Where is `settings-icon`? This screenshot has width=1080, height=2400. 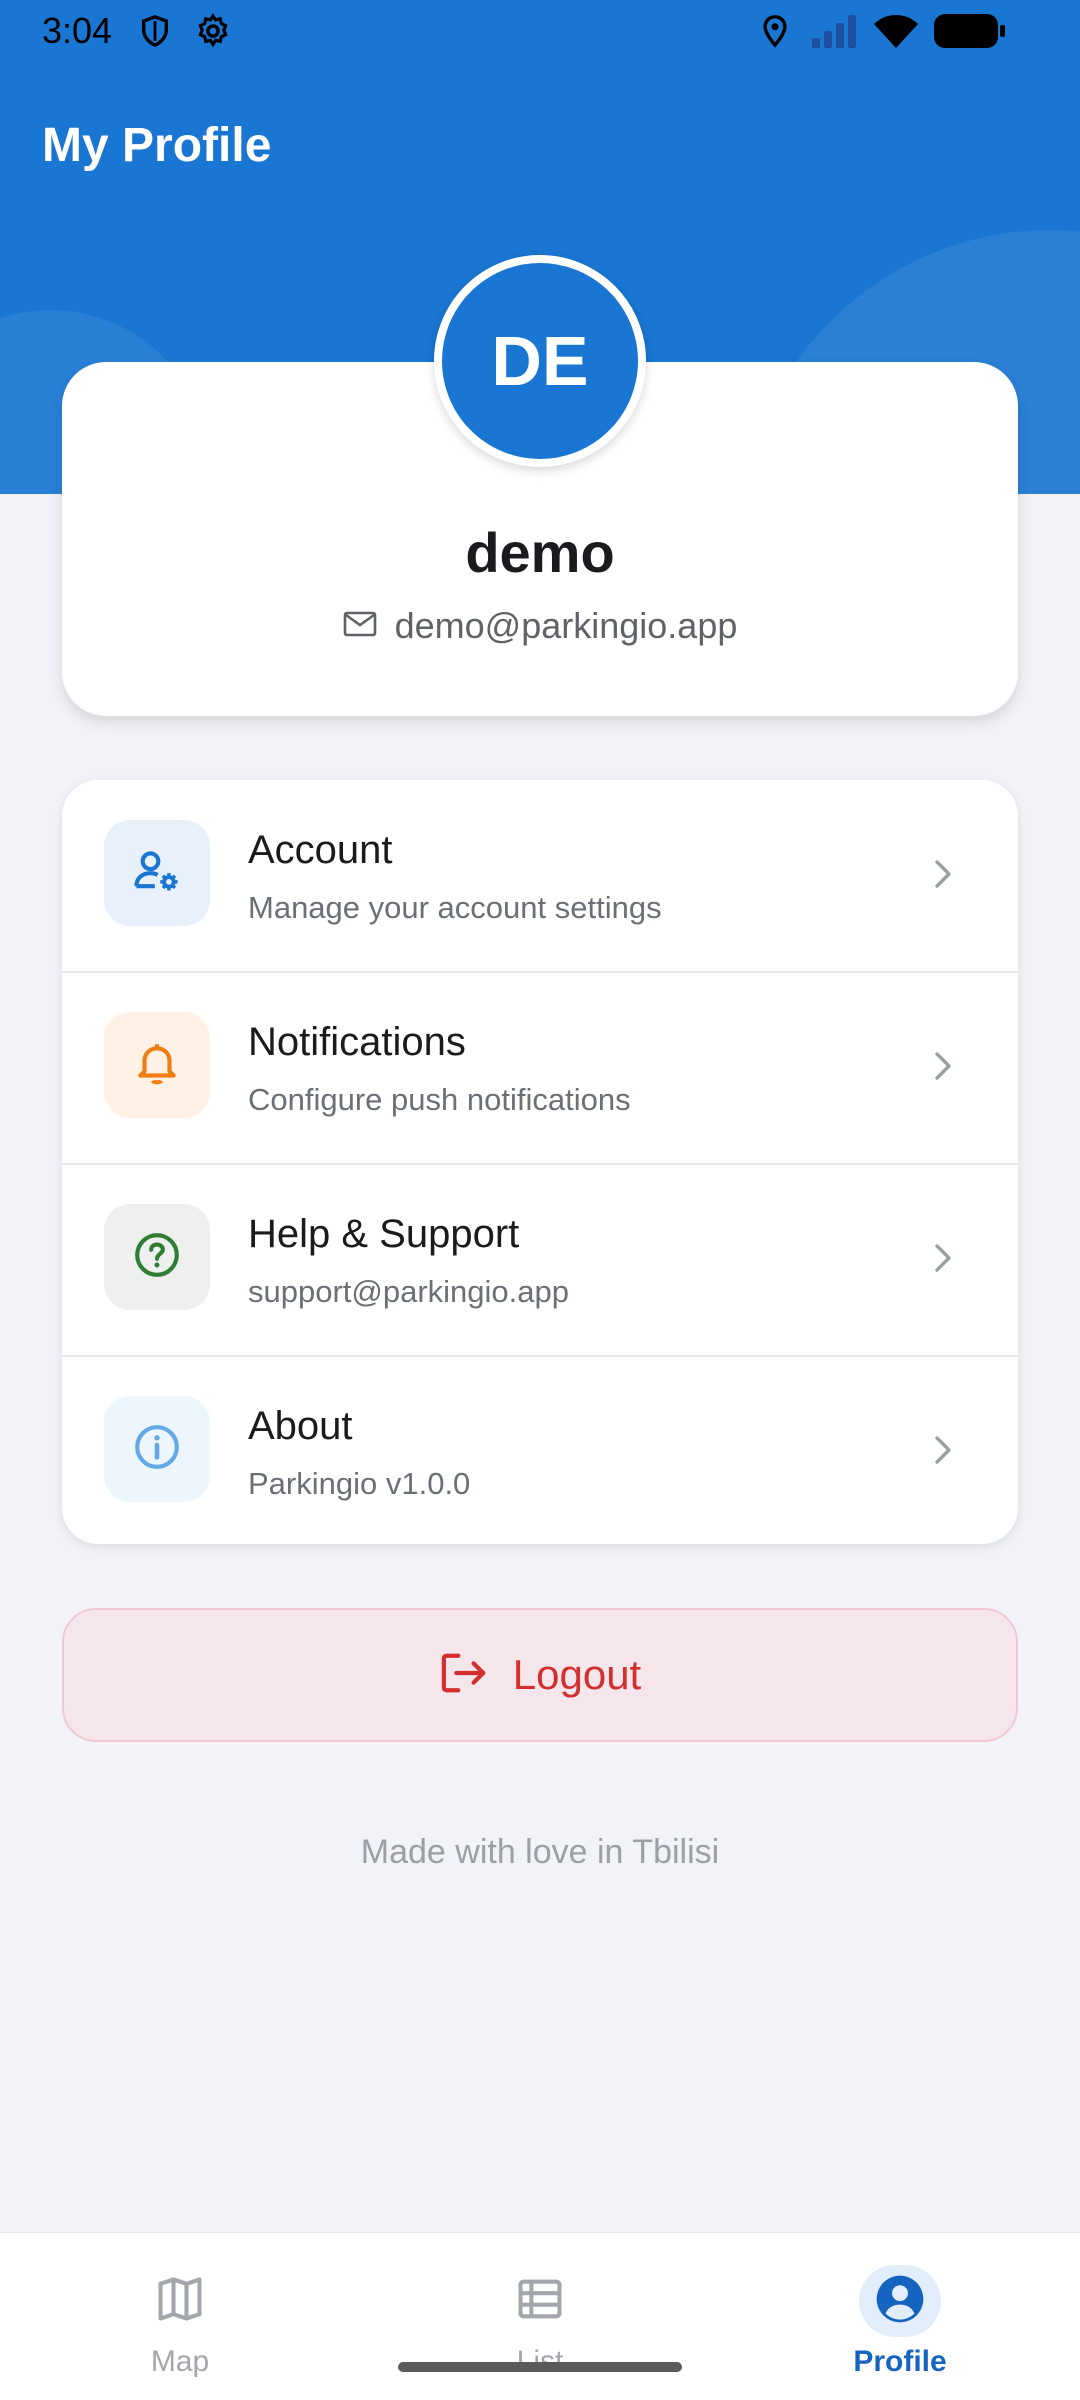
settings-icon is located at coordinates (213, 33).